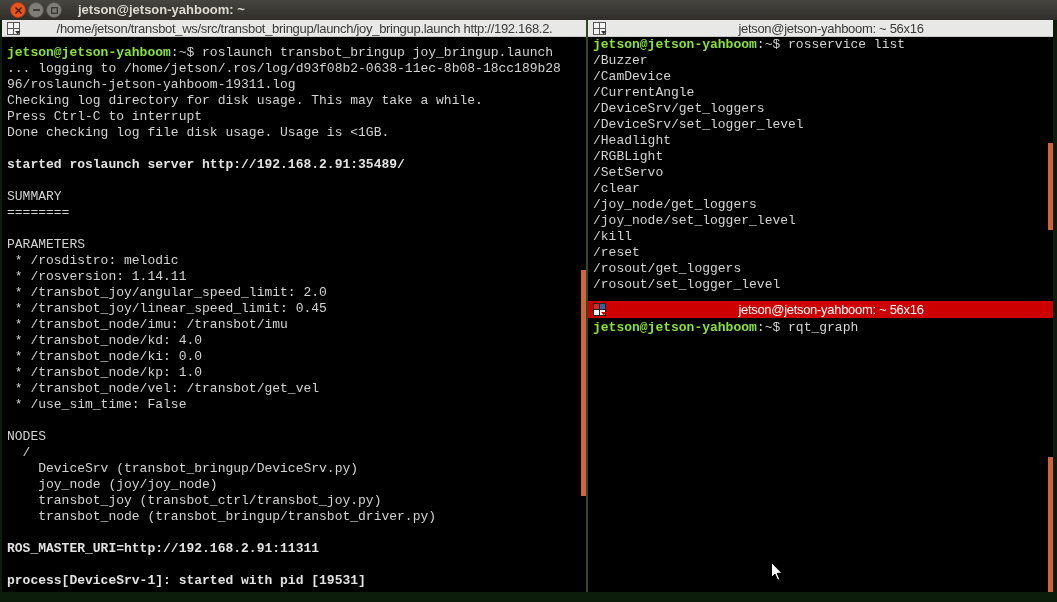 The image size is (1057, 602). Describe the element at coordinates (100, 405) in the screenshot. I see `terminal-line: * /use_sim_time: False` at that location.